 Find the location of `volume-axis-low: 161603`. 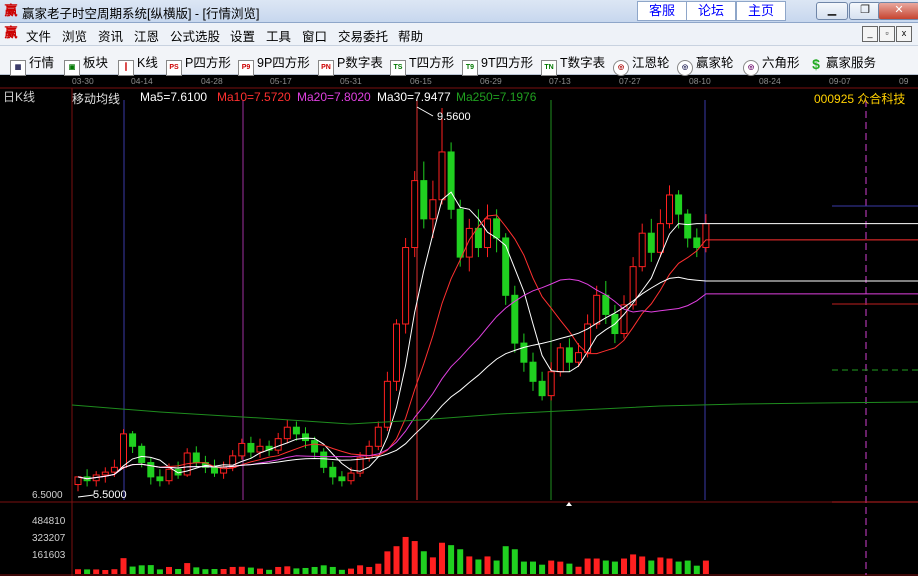

volume-axis-low: 161603 is located at coordinates (49, 555).